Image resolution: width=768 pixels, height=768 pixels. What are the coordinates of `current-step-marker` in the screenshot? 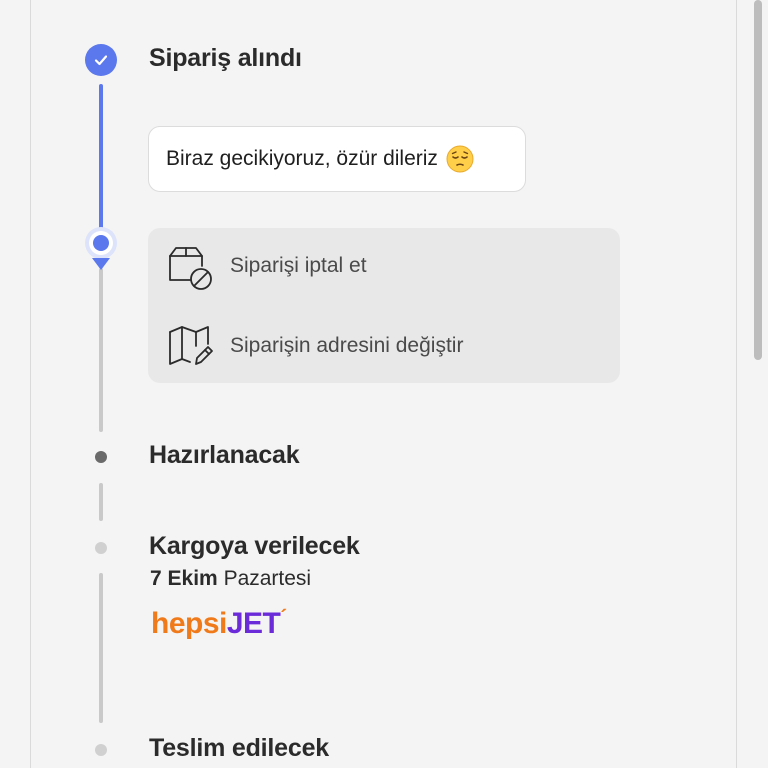 It's located at (101, 243).